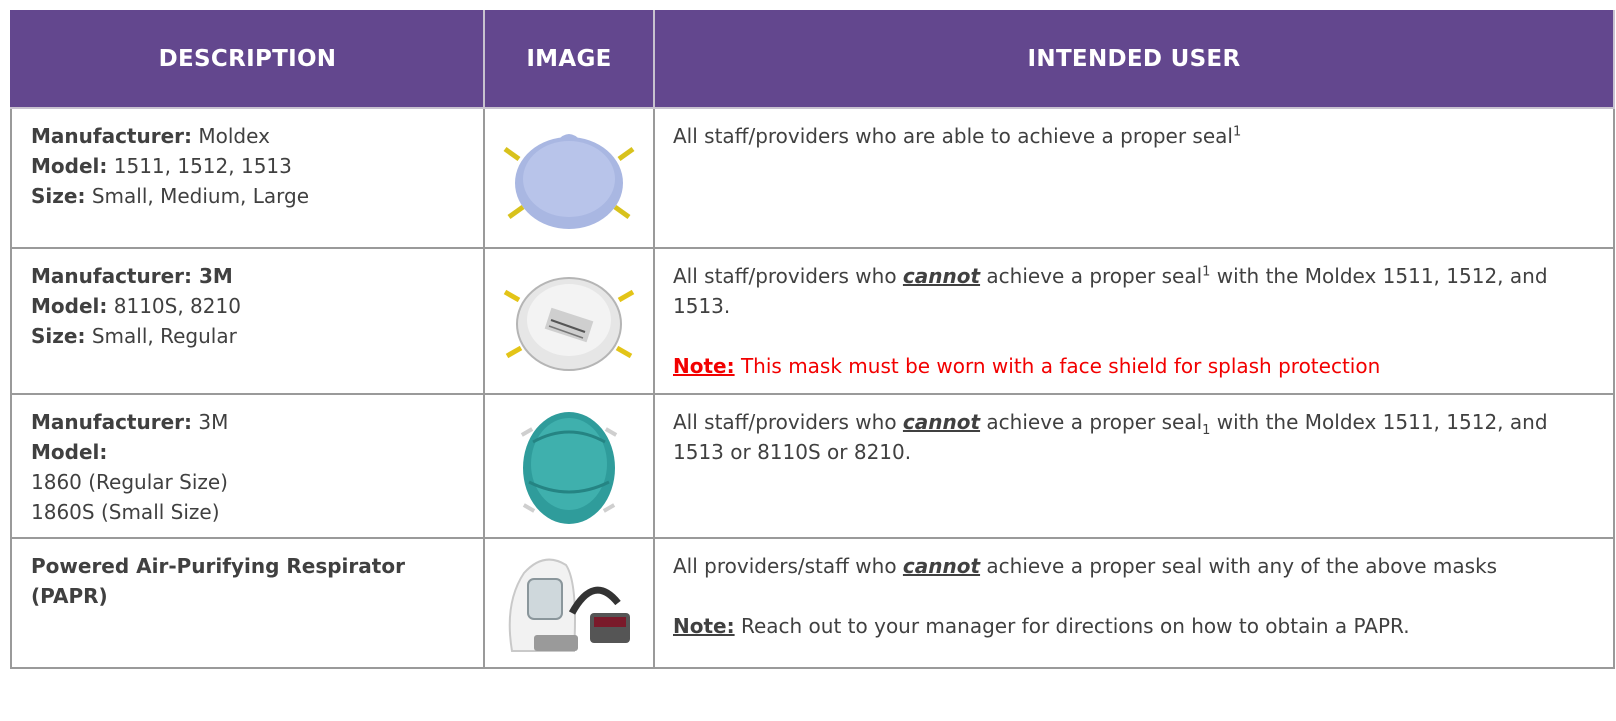 This screenshot has height=721, width=1616. What do you see at coordinates (199, 166) in the screenshot?
I see `model-value: 1511, 1512, 1513` at bounding box center [199, 166].